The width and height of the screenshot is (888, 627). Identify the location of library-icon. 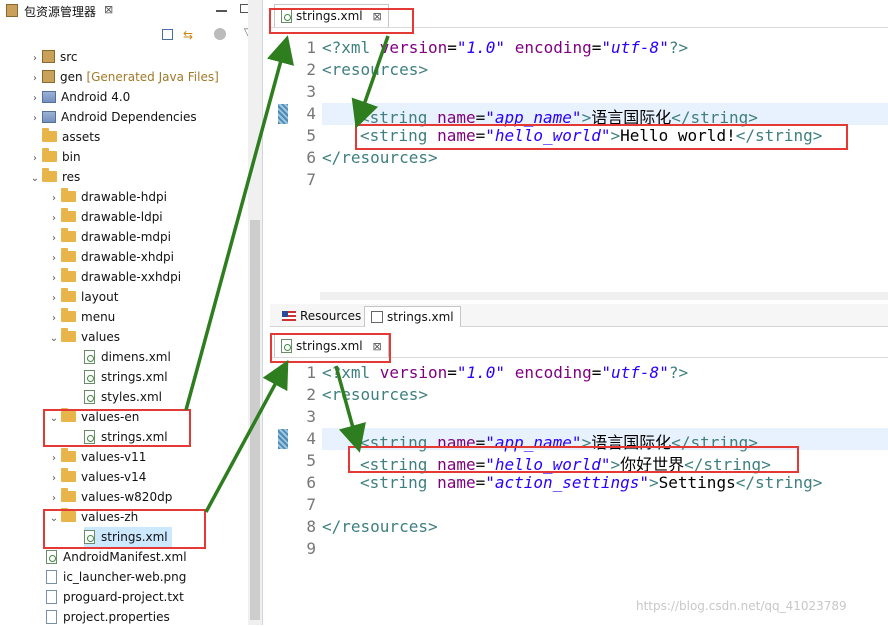
(49, 97).